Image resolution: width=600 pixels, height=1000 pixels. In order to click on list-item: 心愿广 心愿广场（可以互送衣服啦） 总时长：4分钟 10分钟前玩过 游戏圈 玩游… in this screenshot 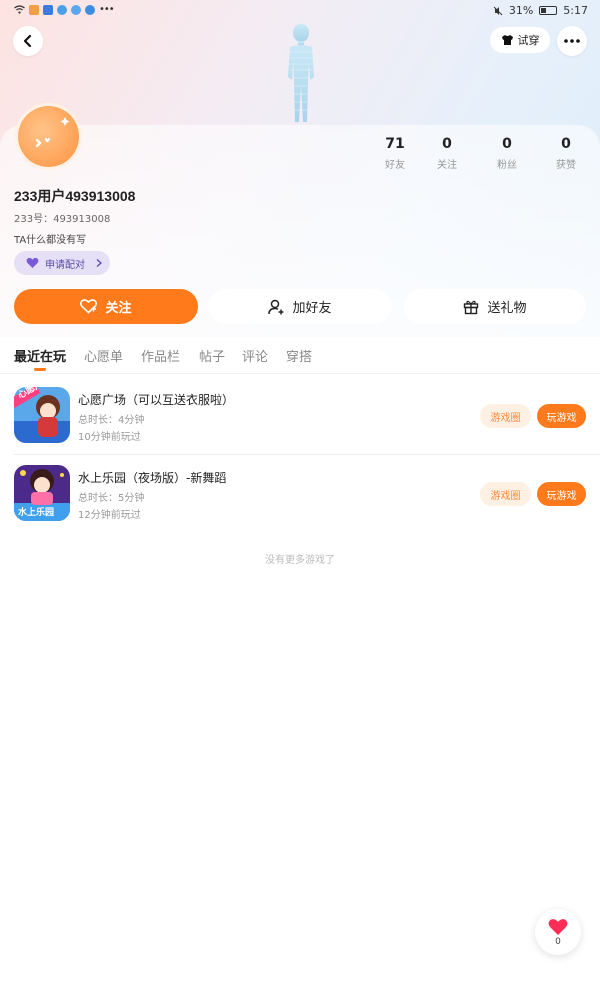, I will do `click(300, 422)`.